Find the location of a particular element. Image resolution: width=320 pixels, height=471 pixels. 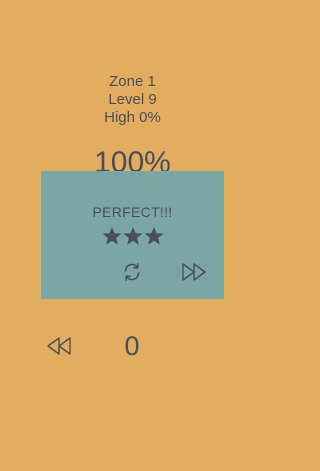

replay-icon is located at coordinates (132, 272).